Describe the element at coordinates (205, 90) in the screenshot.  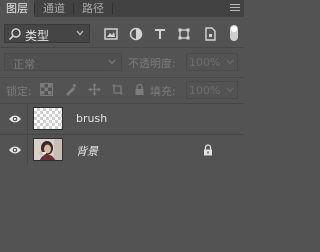
I see `fill-value: 100%` at that location.